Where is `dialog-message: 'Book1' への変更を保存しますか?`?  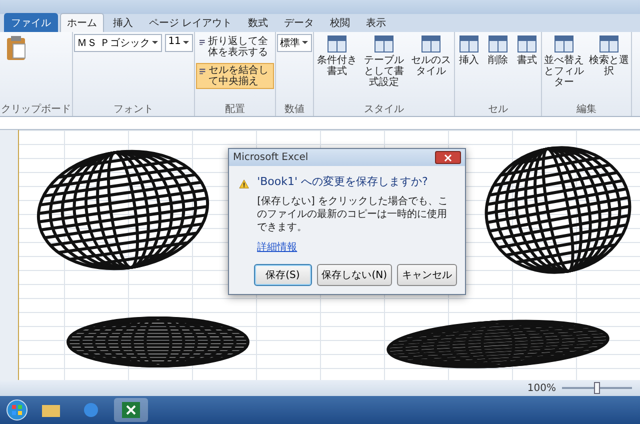
dialog-message: 'Book1' への変更を保存しますか? is located at coordinates (343, 181).